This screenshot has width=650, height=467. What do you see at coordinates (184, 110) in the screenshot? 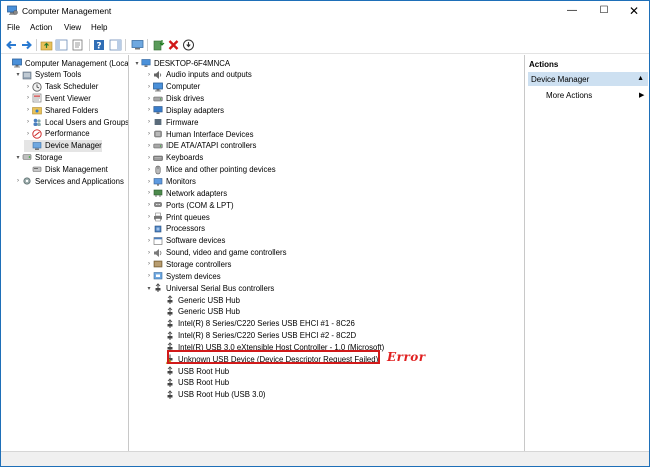
I see `device-category: › Display adapters` at bounding box center [184, 110].